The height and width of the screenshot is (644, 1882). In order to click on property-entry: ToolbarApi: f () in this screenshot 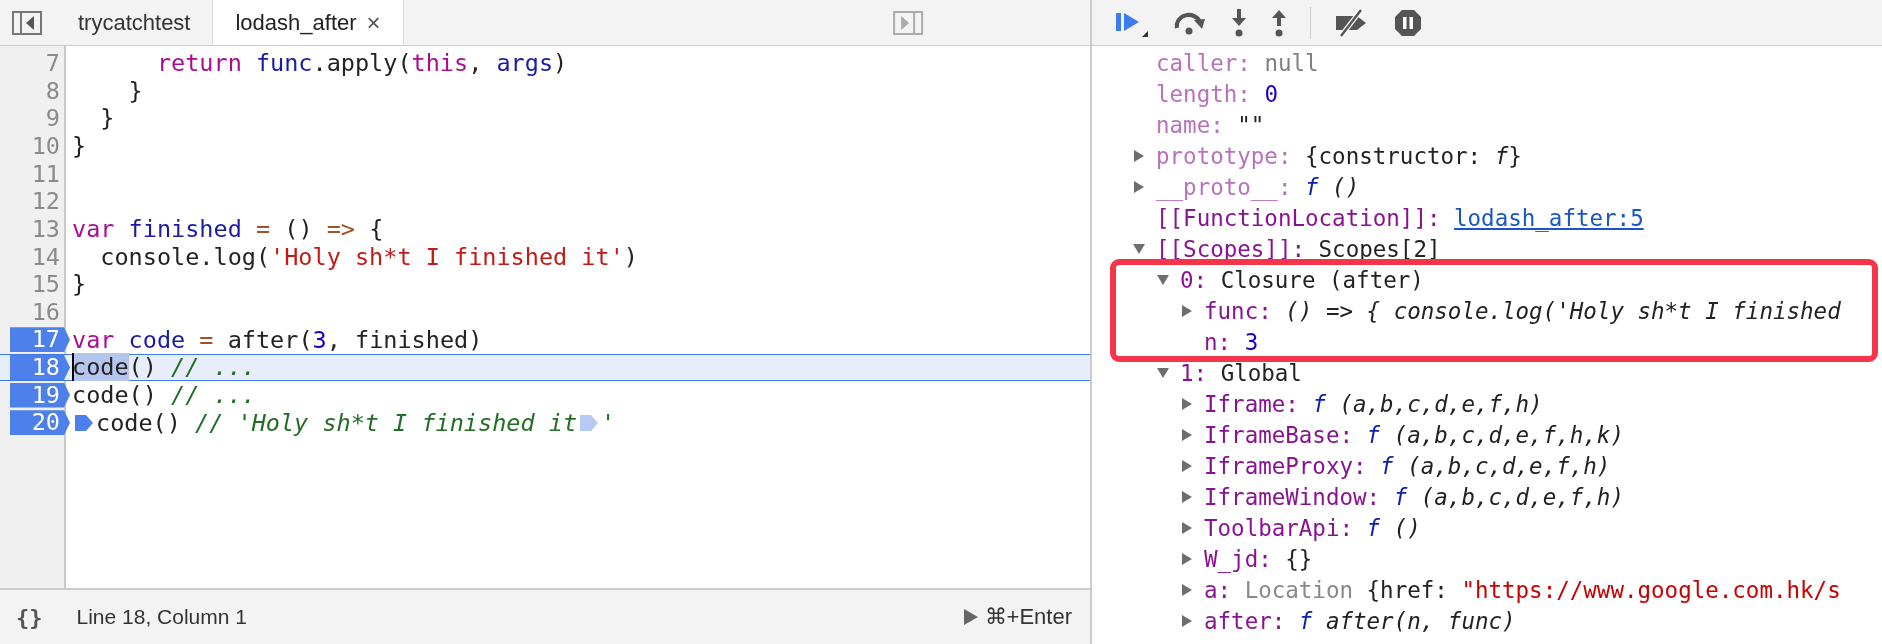, I will do `click(1312, 527)`.